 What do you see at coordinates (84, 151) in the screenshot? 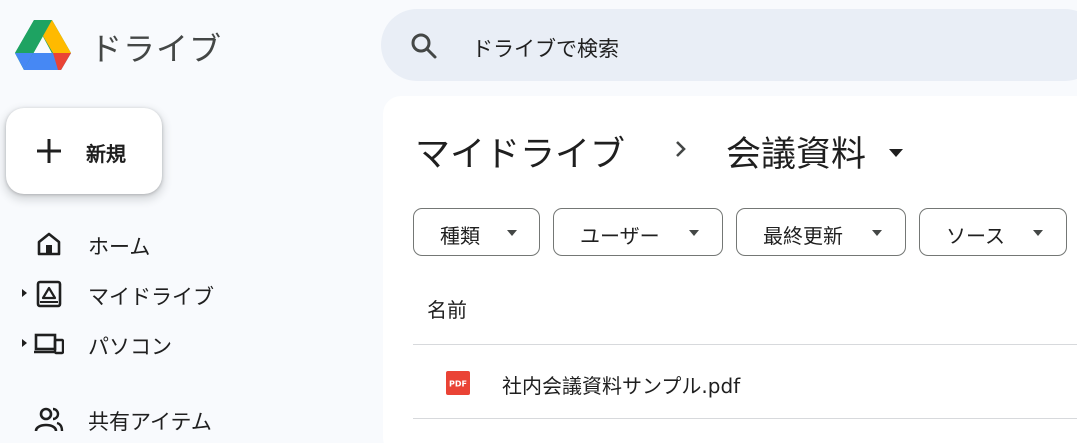
I see `new-button: 新規` at bounding box center [84, 151].